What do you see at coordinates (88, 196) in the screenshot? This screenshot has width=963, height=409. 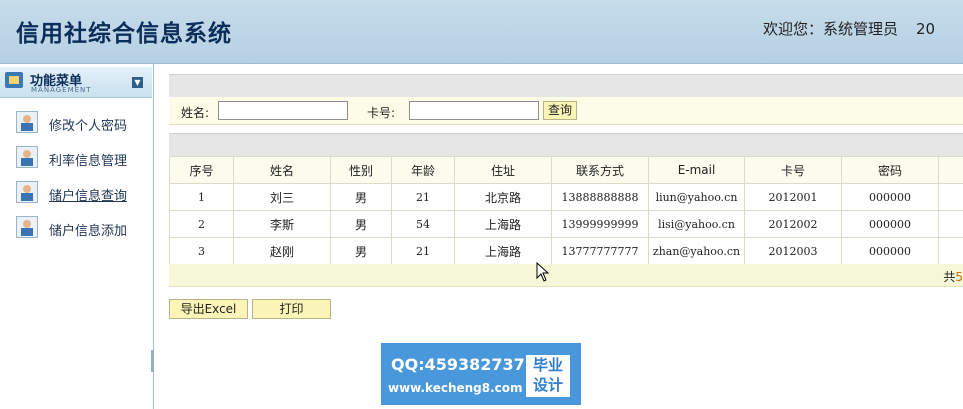 I see `sidebar-item-label: 储户信息查询` at bounding box center [88, 196].